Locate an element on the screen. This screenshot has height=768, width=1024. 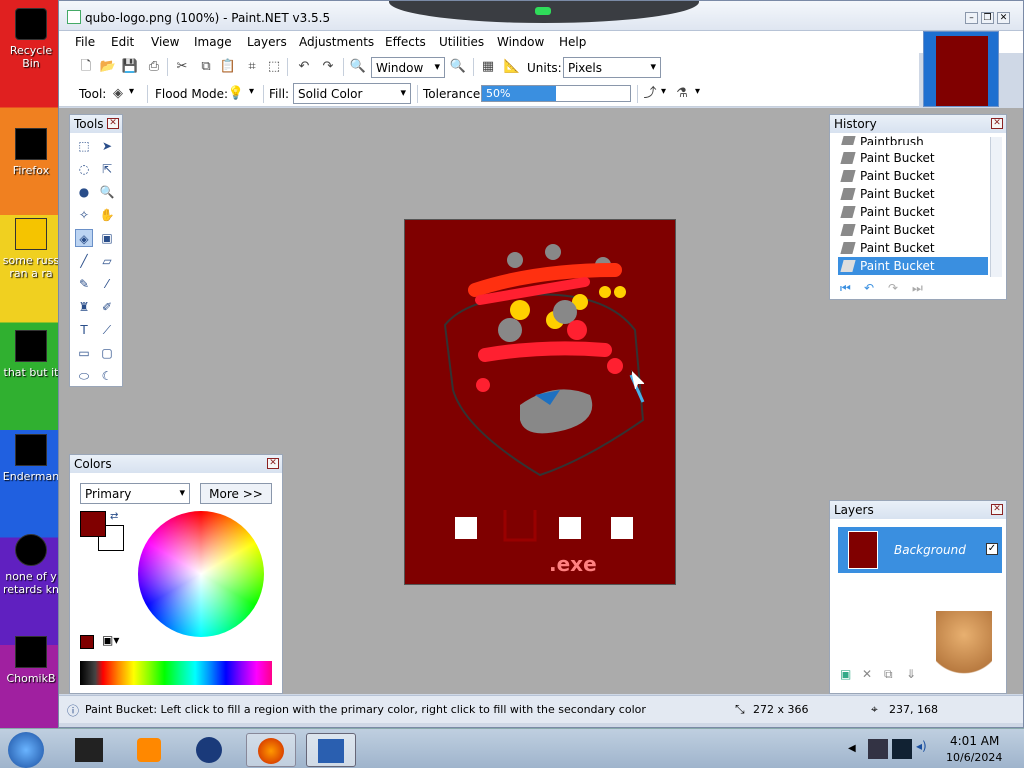
history-undo-icon: ↶ is located at coordinates (869, 288).